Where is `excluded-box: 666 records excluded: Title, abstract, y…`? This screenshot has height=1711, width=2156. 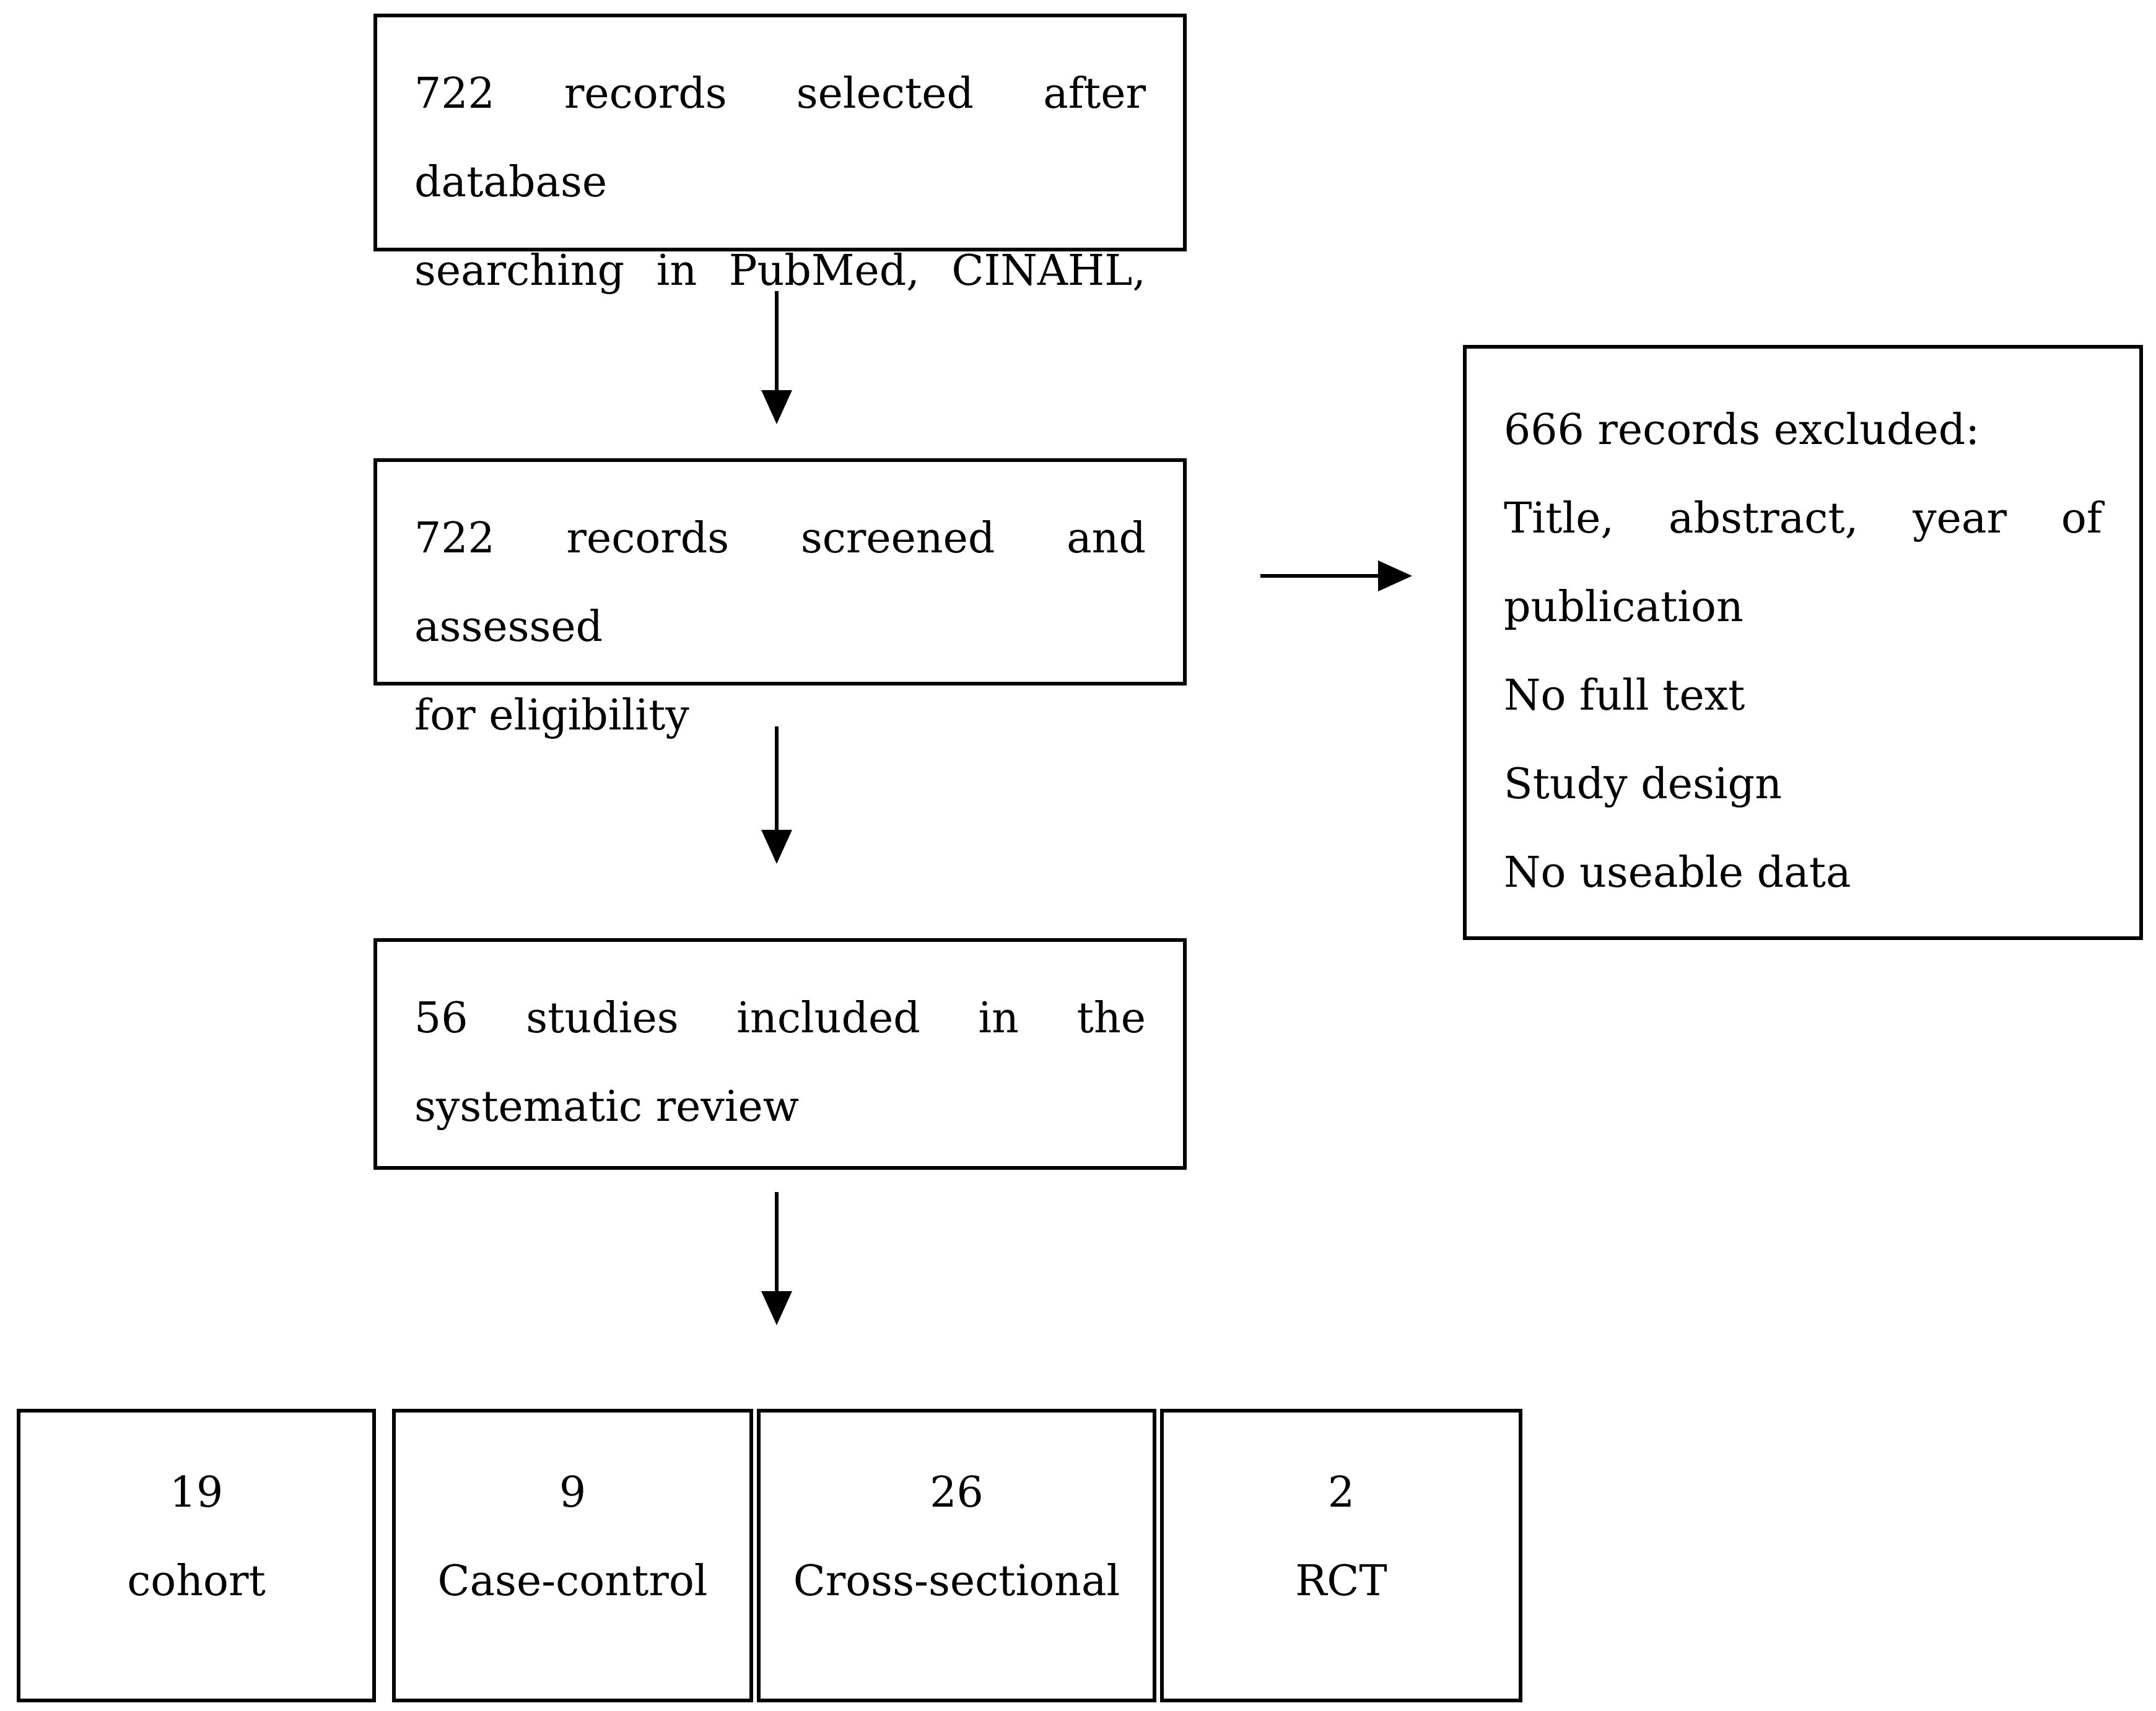 excluded-box: 666 records excluded: Title, abstract, y… is located at coordinates (1803, 643).